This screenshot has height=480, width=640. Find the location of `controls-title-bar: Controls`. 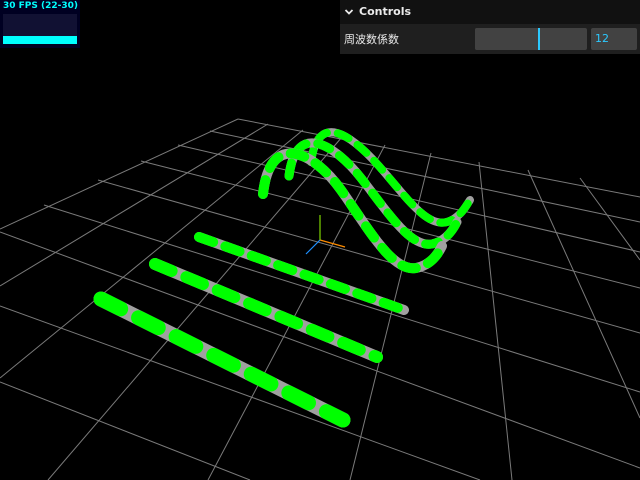

controls-title-bar: Controls is located at coordinates (490, 12).